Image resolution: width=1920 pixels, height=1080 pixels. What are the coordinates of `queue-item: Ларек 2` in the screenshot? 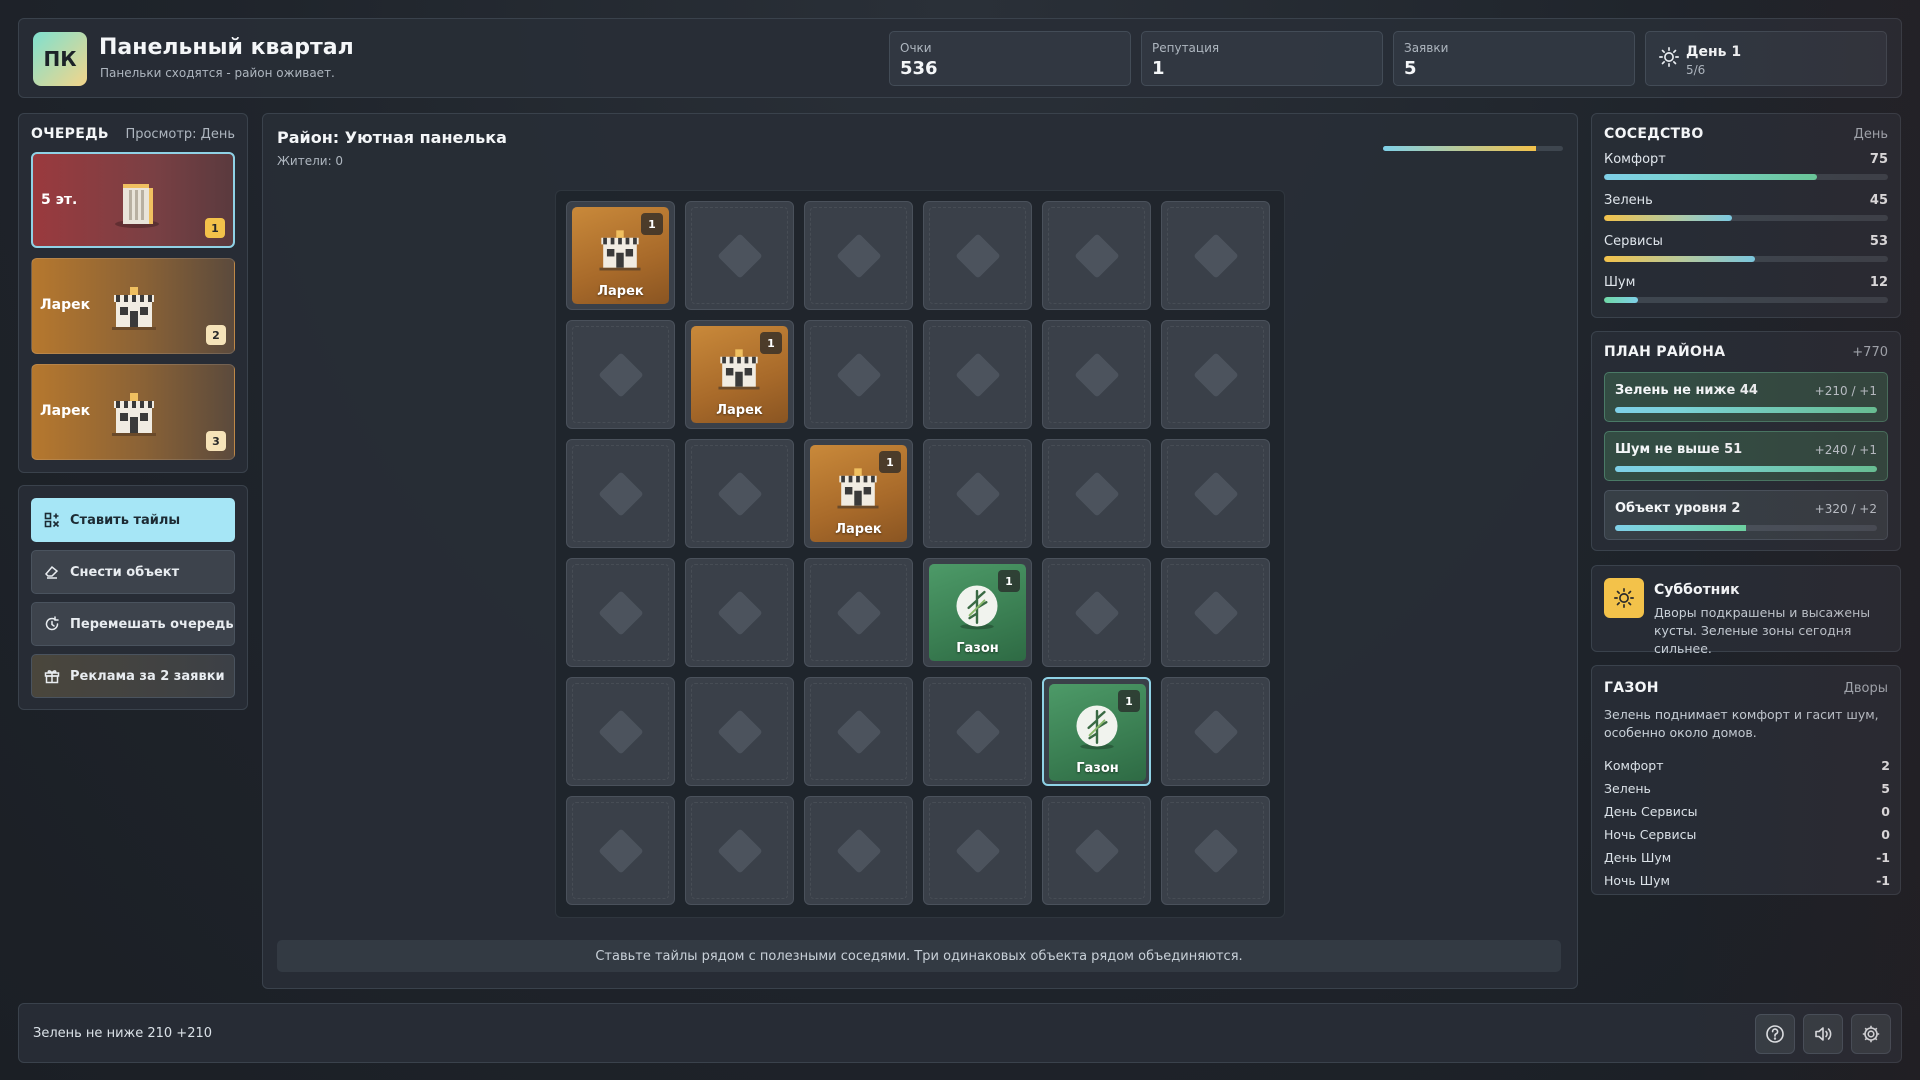 It's located at (133, 306).